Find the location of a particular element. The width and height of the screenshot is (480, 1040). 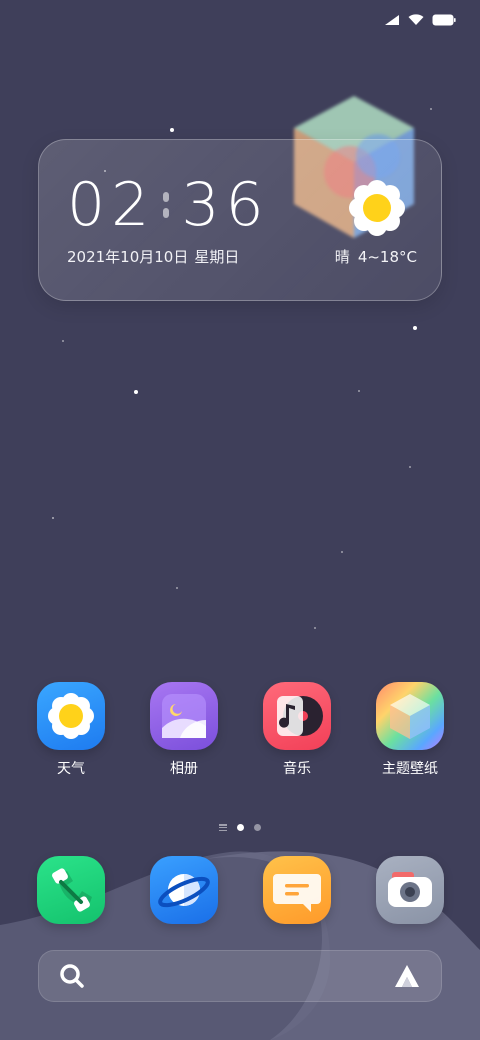

app-music: 音乐 is located at coordinates (297, 730).